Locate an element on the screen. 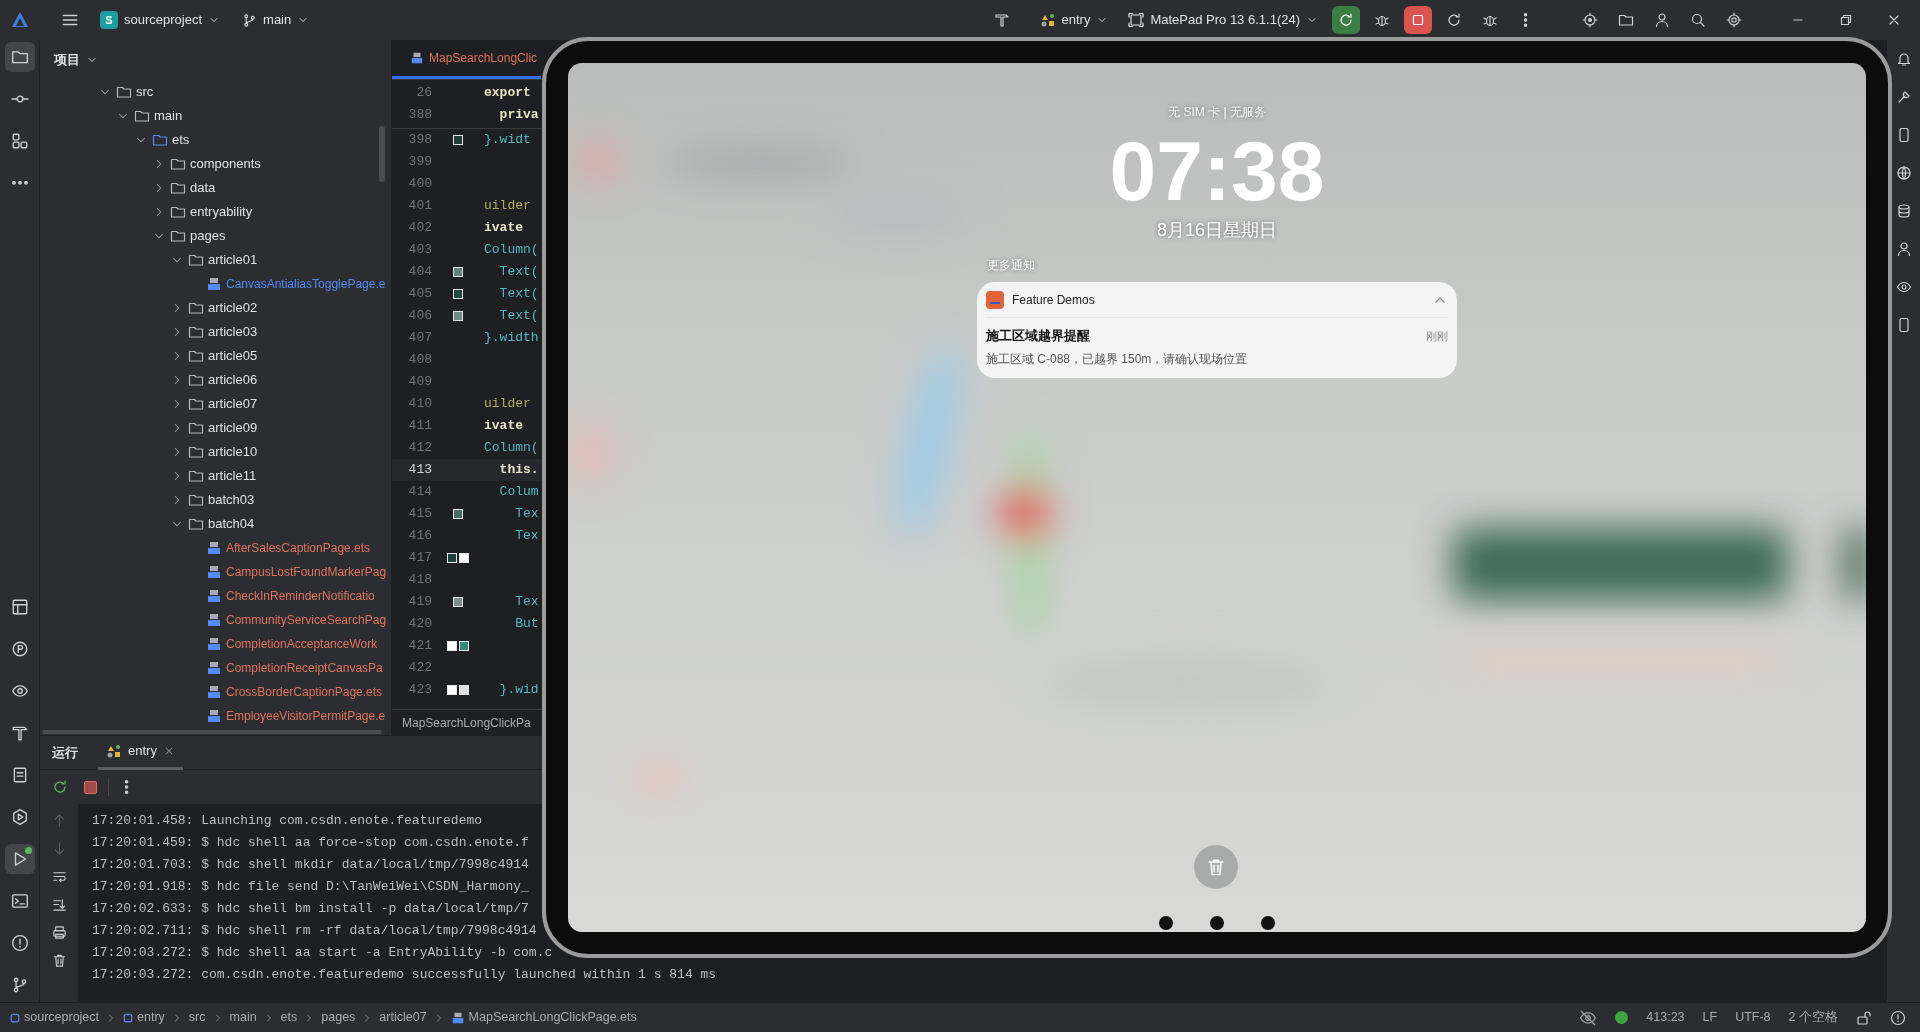 Image resolution: width=1920 pixels, height=1032 pixels. tree-item: article07 is located at coordinates (215, 404).